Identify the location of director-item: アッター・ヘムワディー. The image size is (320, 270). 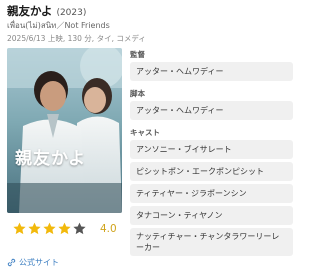
(211, 71).